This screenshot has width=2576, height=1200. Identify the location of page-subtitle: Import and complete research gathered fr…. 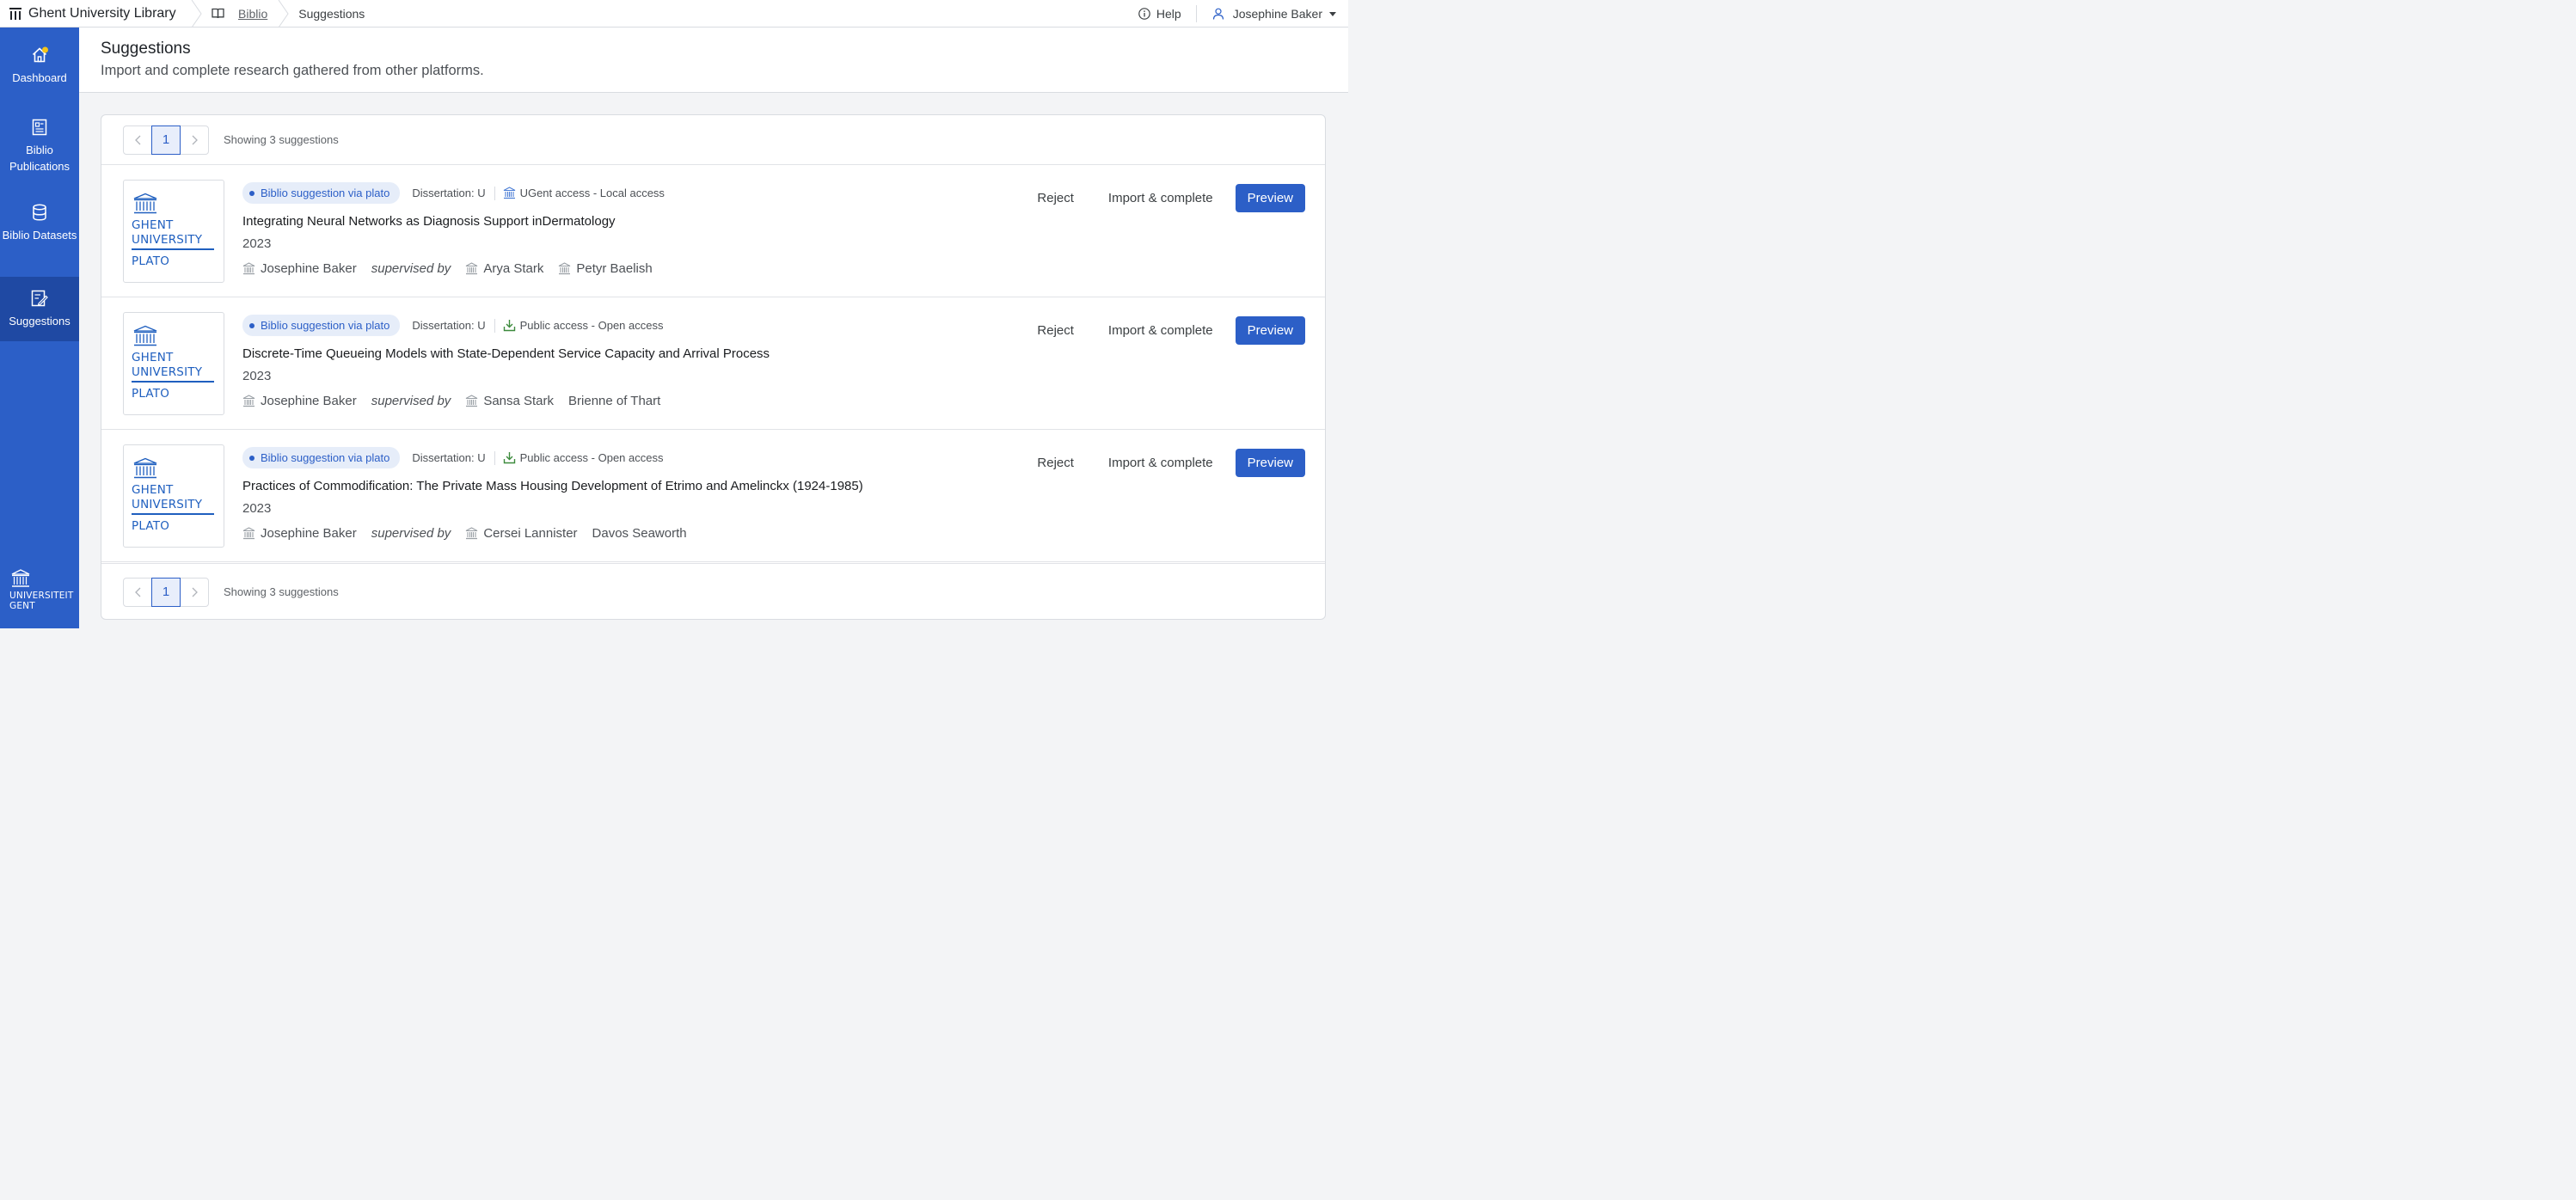
(292, 70).